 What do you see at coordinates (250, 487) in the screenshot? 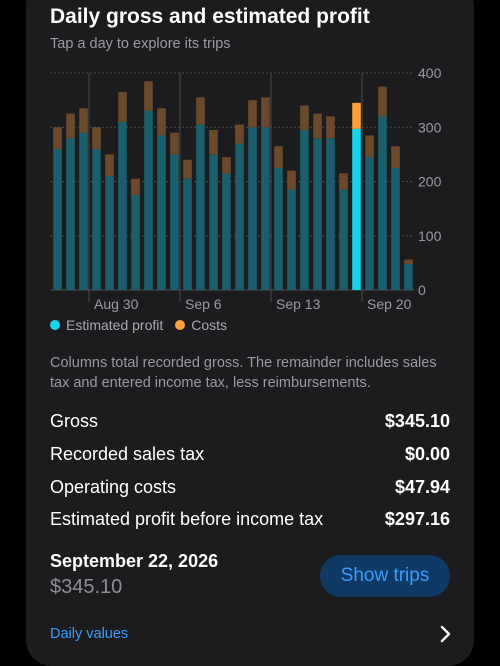
I see `breakdown-row-operating-costs: Operating costs $47.94` at bounding box center [250, 487].